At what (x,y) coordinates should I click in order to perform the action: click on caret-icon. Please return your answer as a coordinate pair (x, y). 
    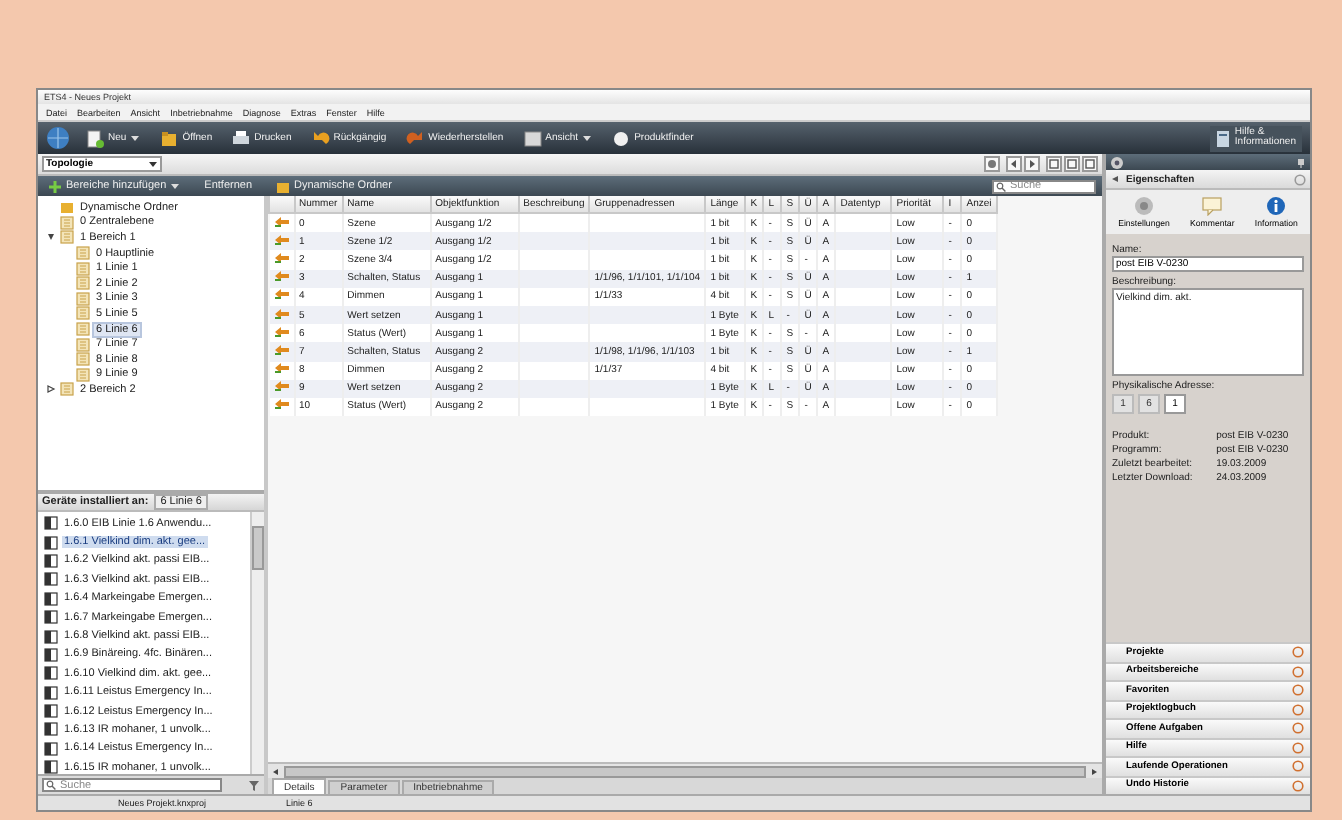
    Looking at the image, I should click on (153, 164).